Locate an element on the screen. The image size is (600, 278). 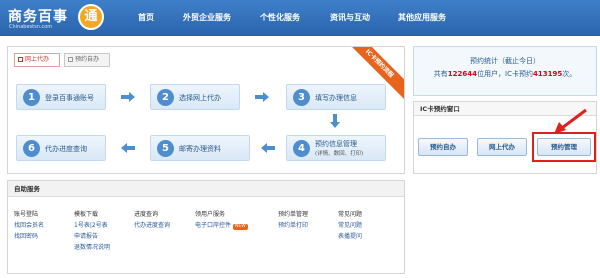
tab-label: 网上代办 is located at coordinates (37, 59).